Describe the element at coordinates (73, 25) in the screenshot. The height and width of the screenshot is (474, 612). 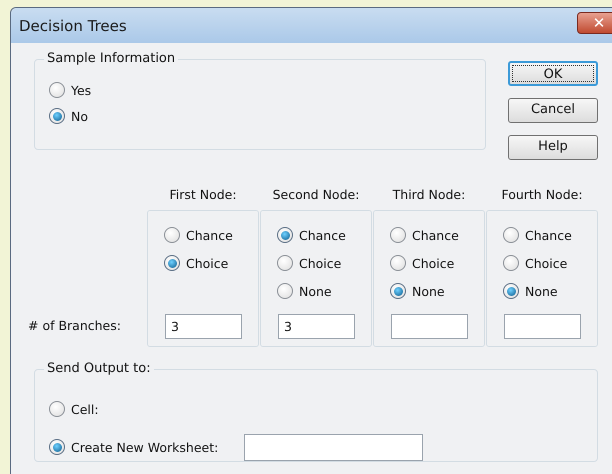
I see `window-title: Decision Trees` at that location.